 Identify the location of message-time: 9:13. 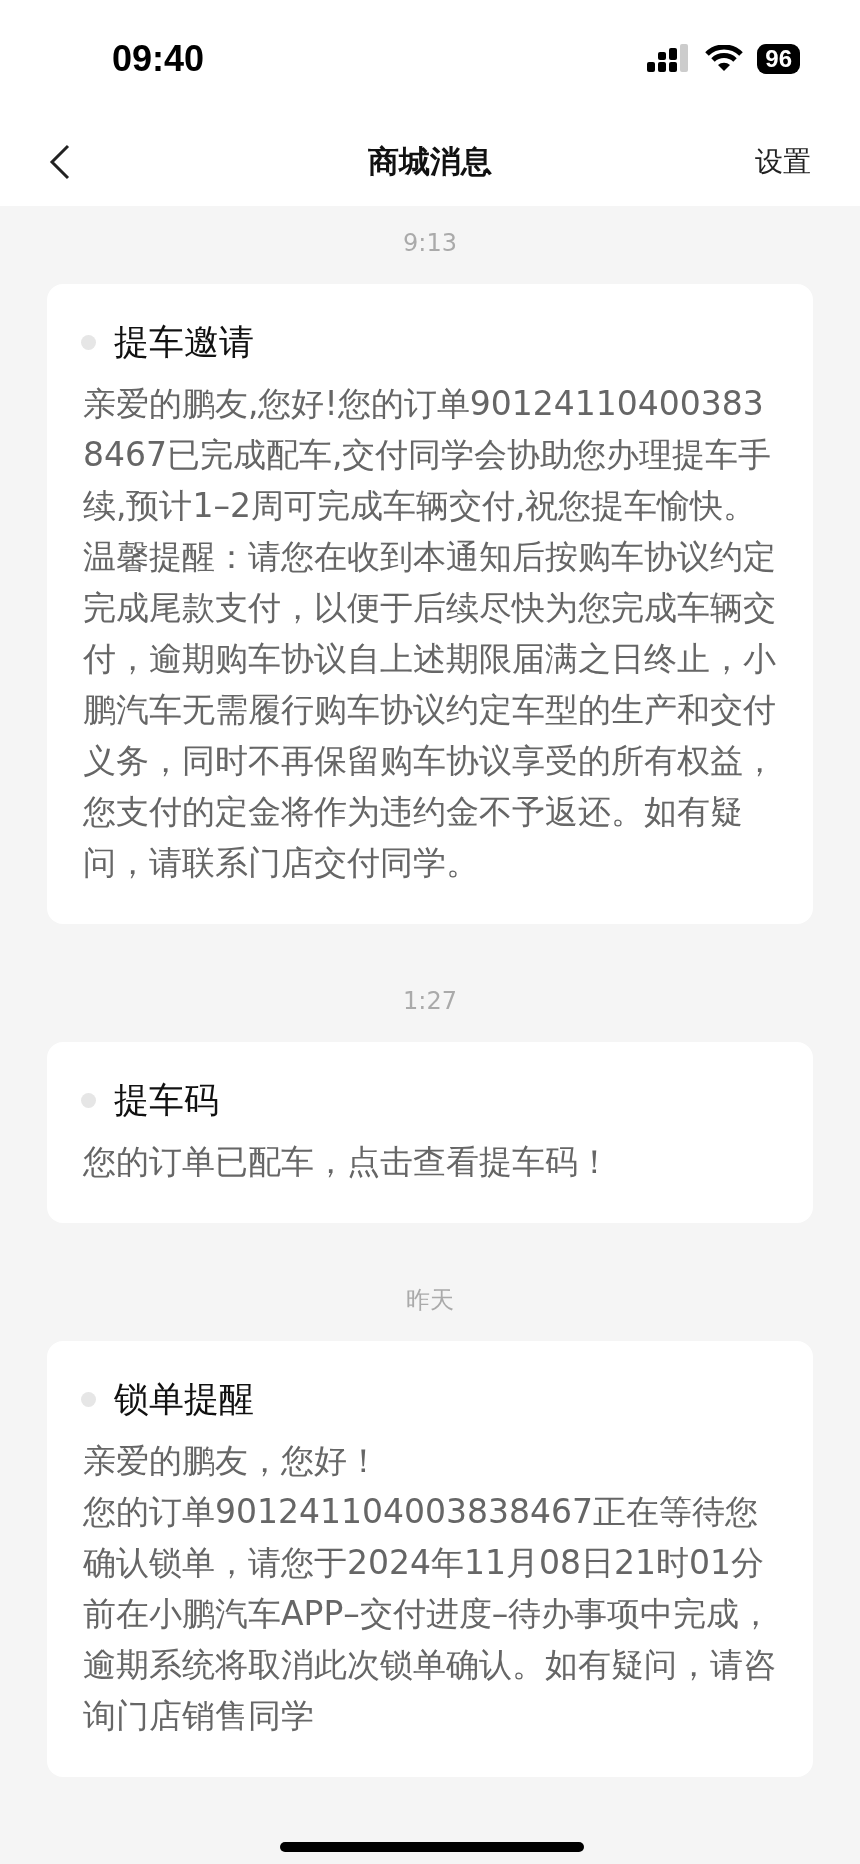
(430, 243).